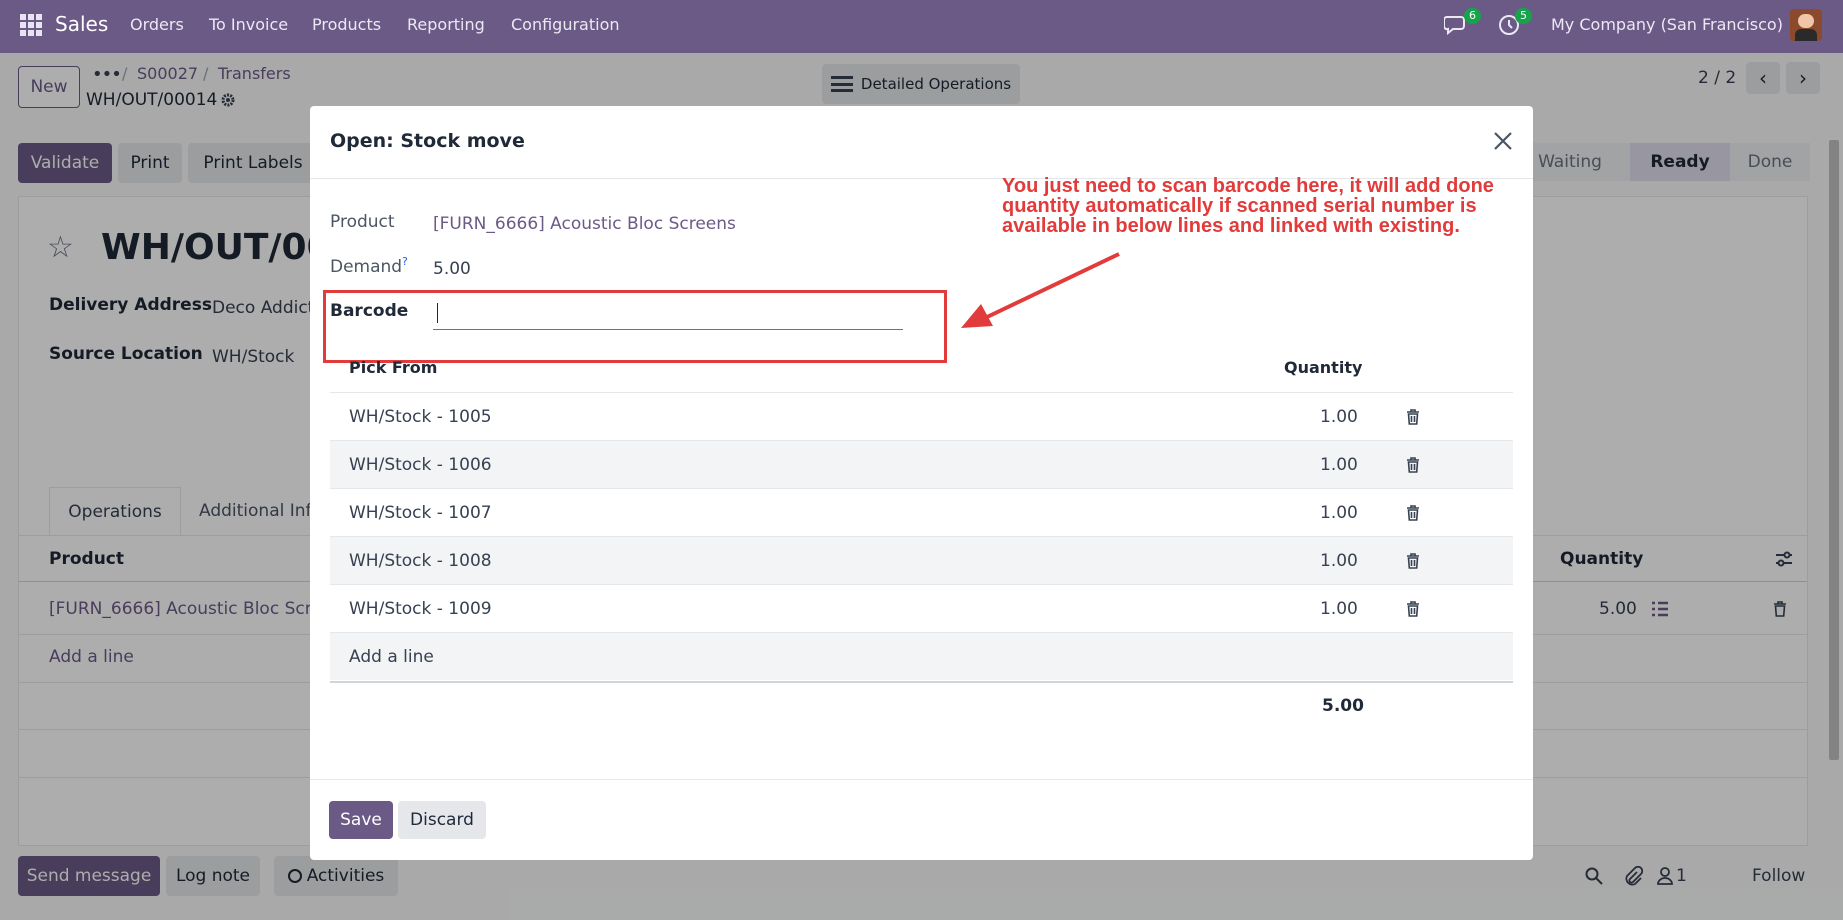  Describe the element at coordinates (420, 417) in the screenshot. I see `pick-from-cell: WH/Stock - 1005` at that location.